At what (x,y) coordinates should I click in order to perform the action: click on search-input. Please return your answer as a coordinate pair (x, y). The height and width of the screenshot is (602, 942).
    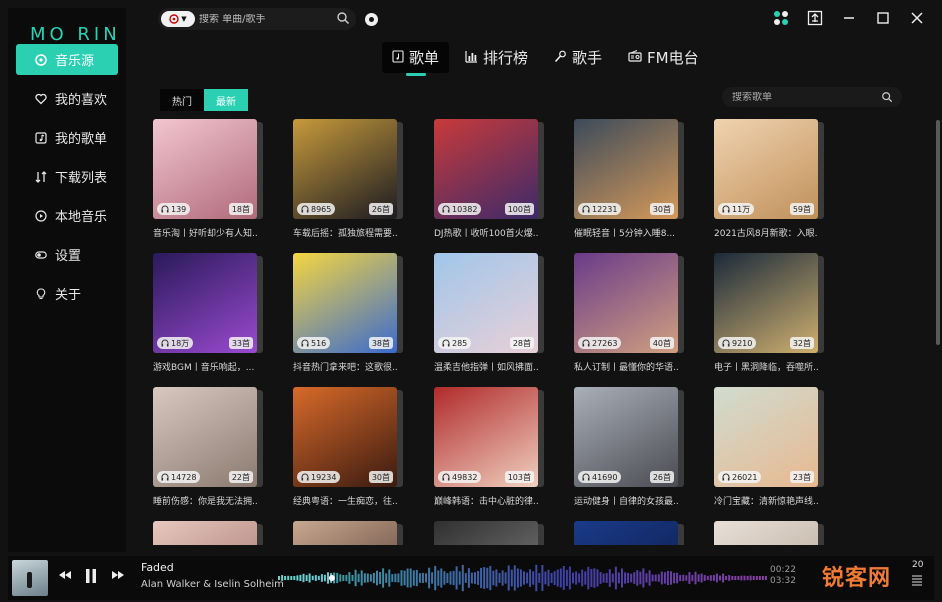
    Looking at the image, I should click on (268, 19).